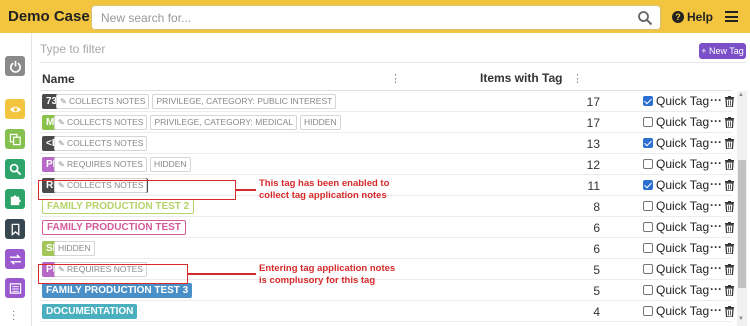  I want to click on tag-label: DOCUMENTATION, so click(90, 311).